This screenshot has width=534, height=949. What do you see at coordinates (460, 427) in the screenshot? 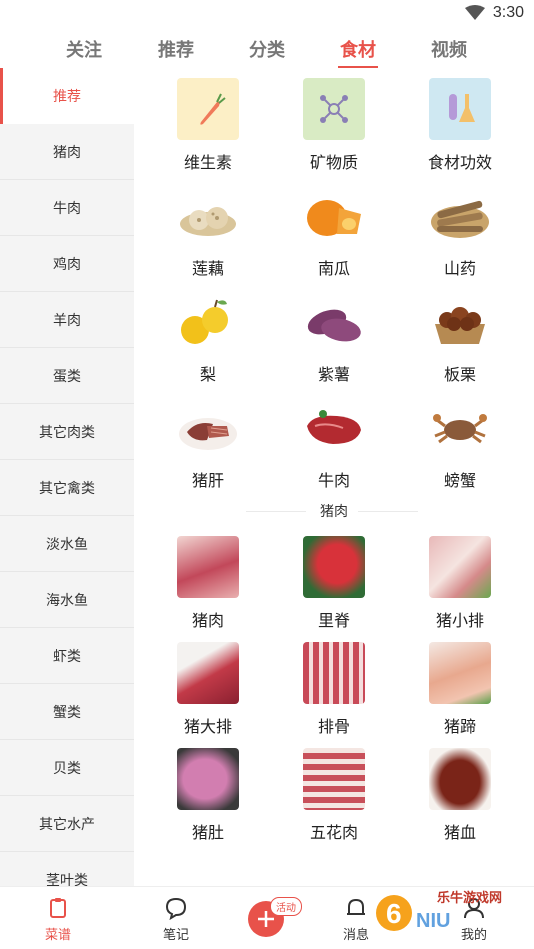
I see `crab-image` at bounding box center [460, 427].